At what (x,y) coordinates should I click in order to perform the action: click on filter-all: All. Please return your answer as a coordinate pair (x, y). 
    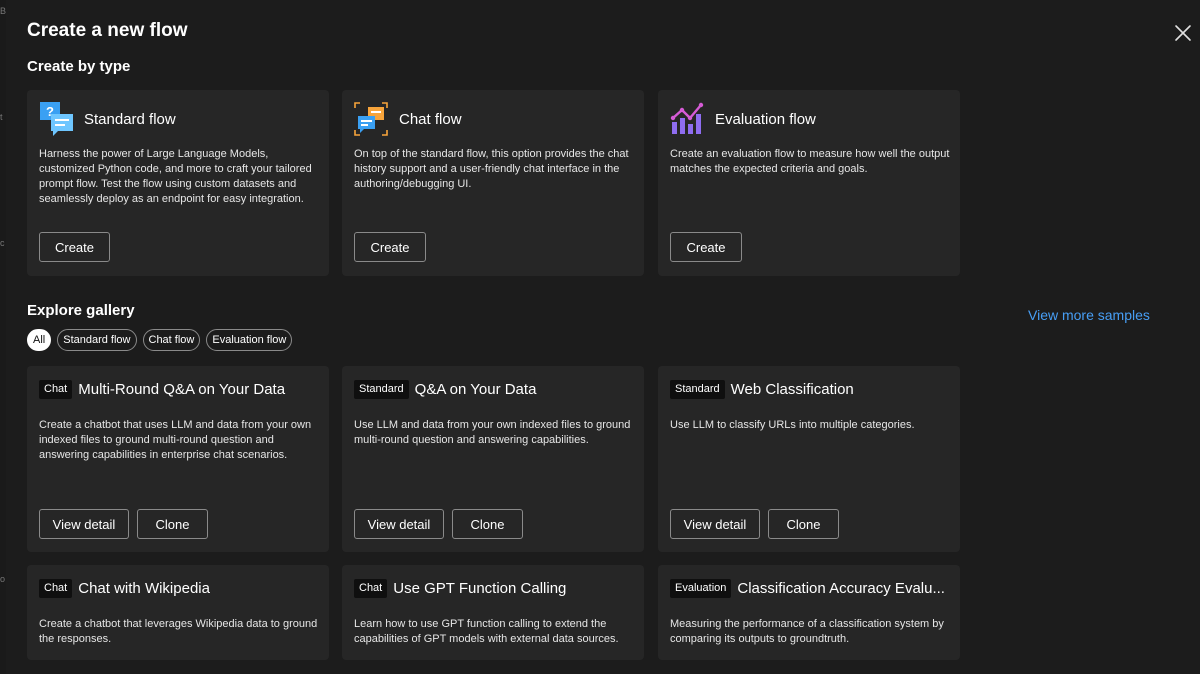
    Looking at the image, I should click on (39, 340).